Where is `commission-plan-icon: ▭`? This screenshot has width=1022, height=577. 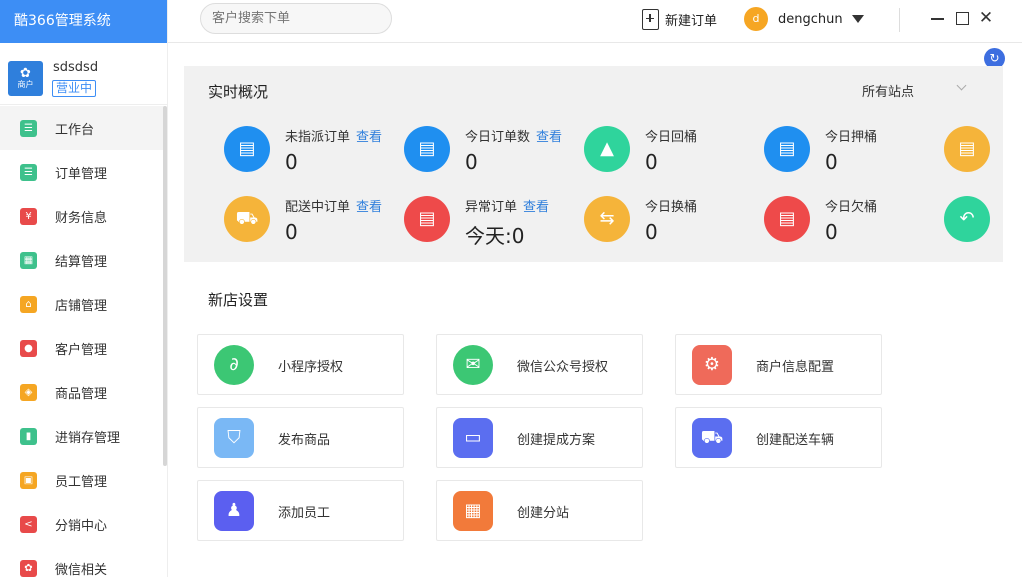 commission-plan-icon: ▭ is located at coordinates (473, 438).